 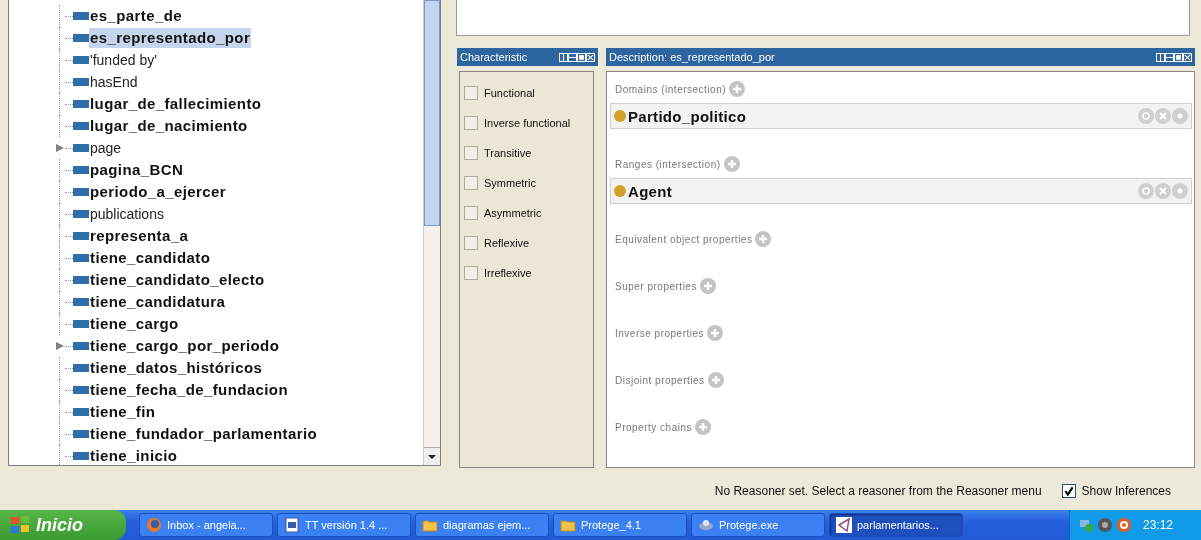 What do you see at coordinates (432, 456) in the screenshot?
I see `down-arrow-icon` at bounding box center [432, 456].